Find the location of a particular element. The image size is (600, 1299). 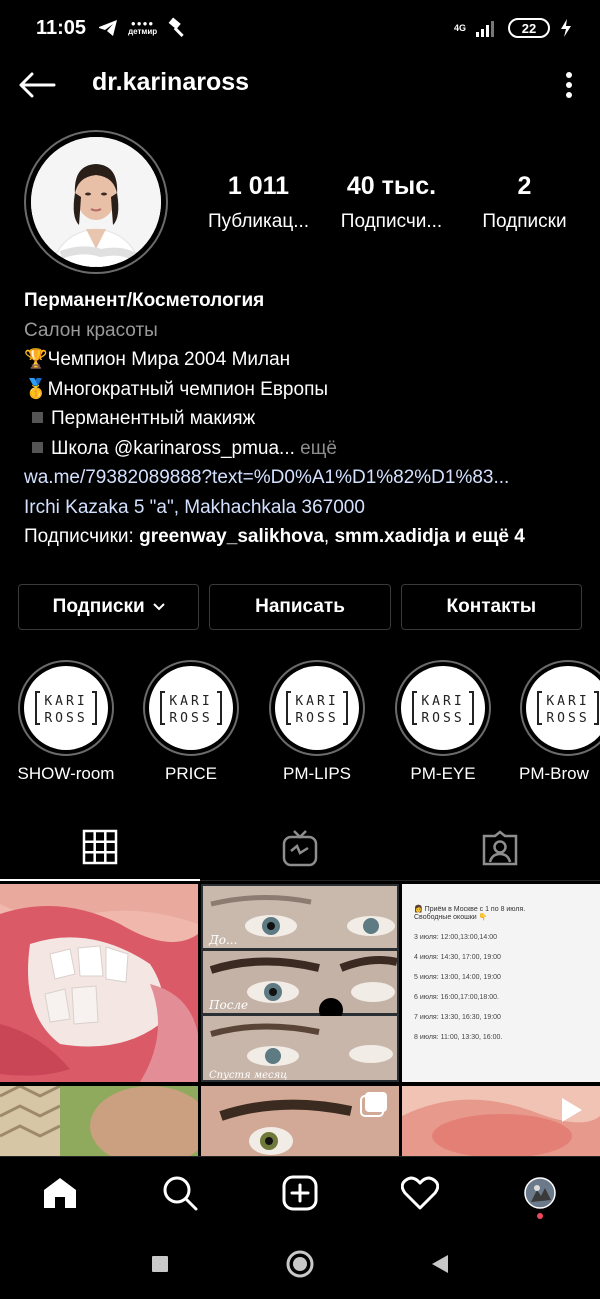

svg-text: После is located at coordinates (228, 1005).